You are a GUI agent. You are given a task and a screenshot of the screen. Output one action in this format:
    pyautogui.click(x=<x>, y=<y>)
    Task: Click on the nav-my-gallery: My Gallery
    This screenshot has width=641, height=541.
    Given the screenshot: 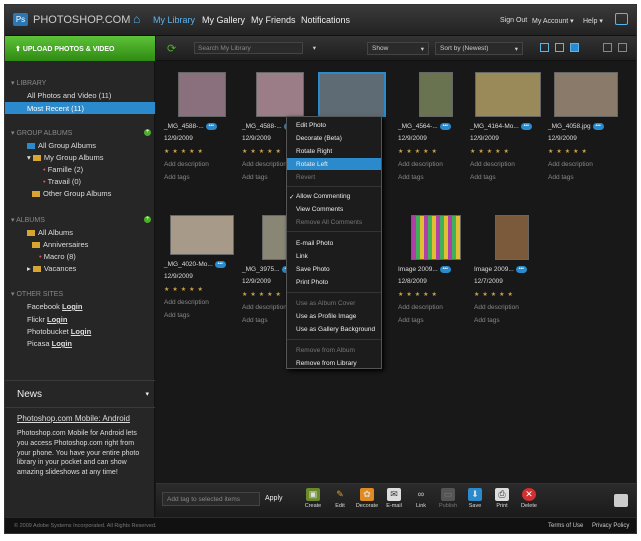 What is the action you would take?
    pyautogui.click(x=223, y=20)
    